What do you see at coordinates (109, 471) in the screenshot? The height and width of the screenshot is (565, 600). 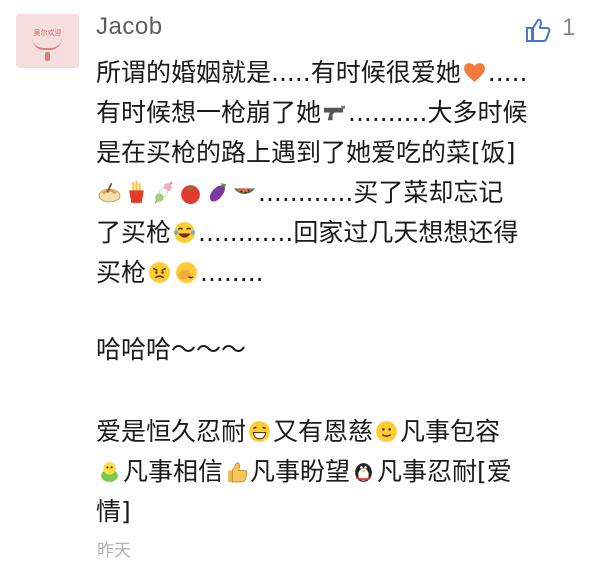 I see `frog-icon` at bounding box center [109, 471].